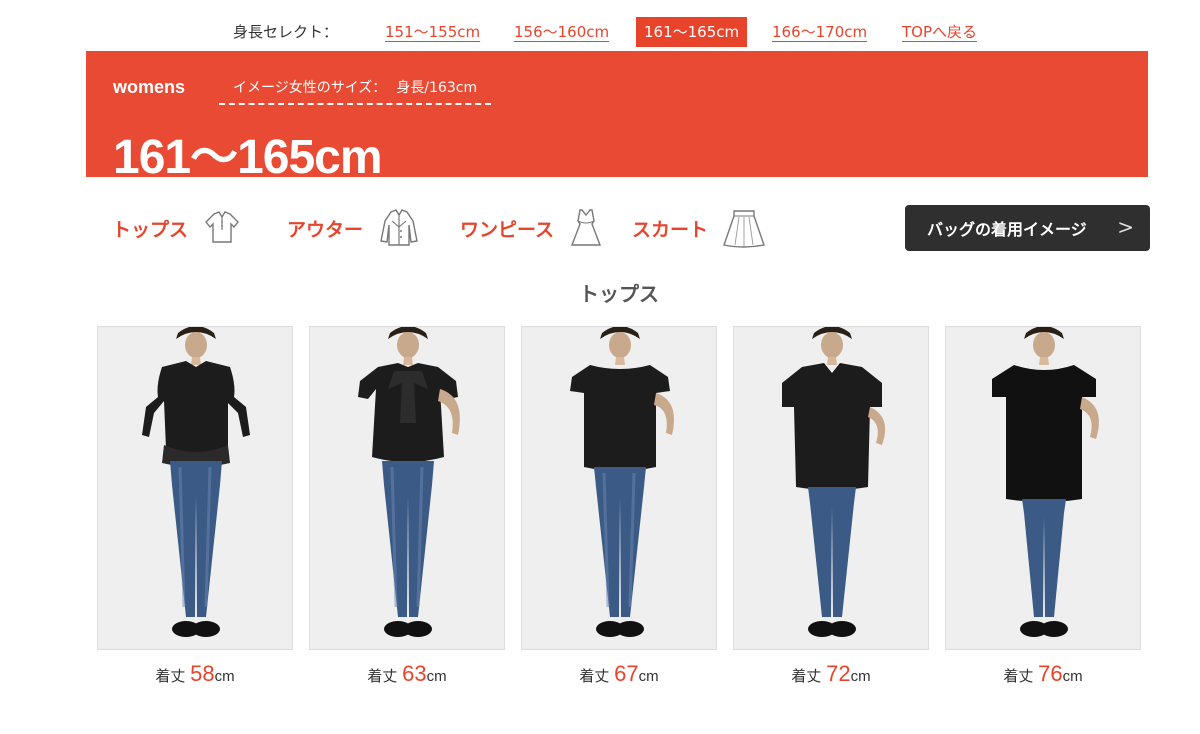 The width and height of the screenshot is (1200, 734). I want to click on product-card: 着丈 63cm, so click(407, 506).